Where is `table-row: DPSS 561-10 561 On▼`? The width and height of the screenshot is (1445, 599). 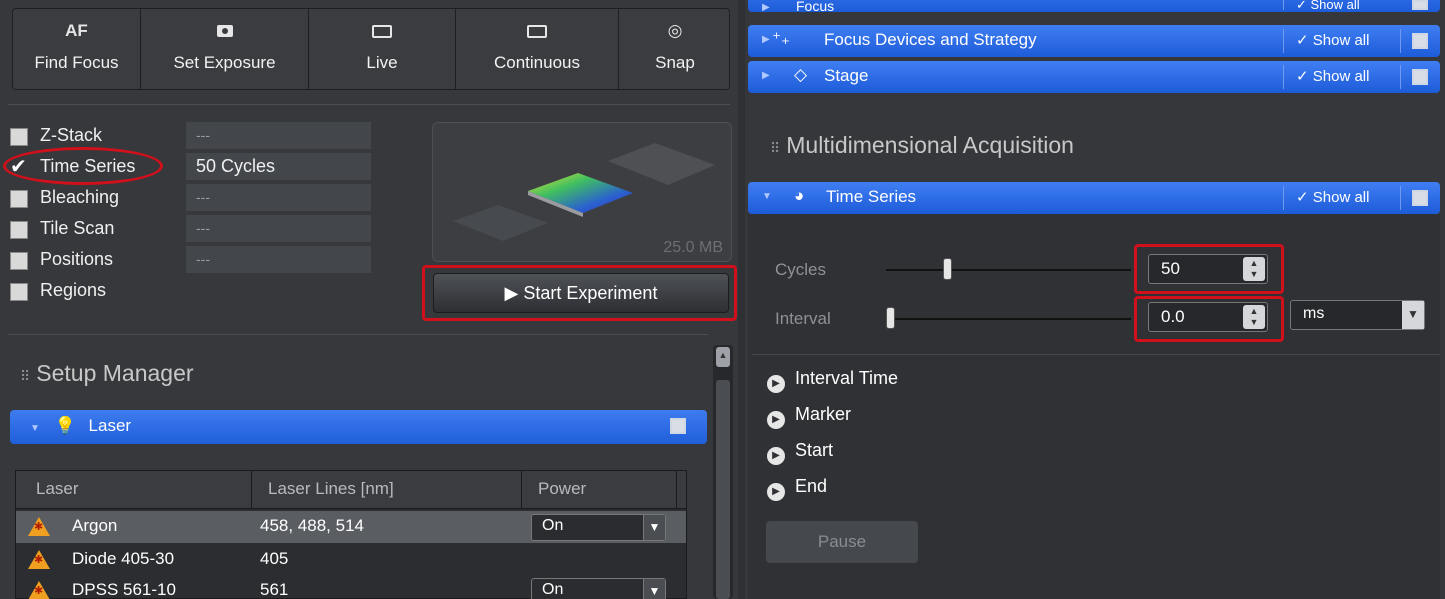
table-row: DPSS 561-10 561 On▼ is located at coordinates (351, 587).